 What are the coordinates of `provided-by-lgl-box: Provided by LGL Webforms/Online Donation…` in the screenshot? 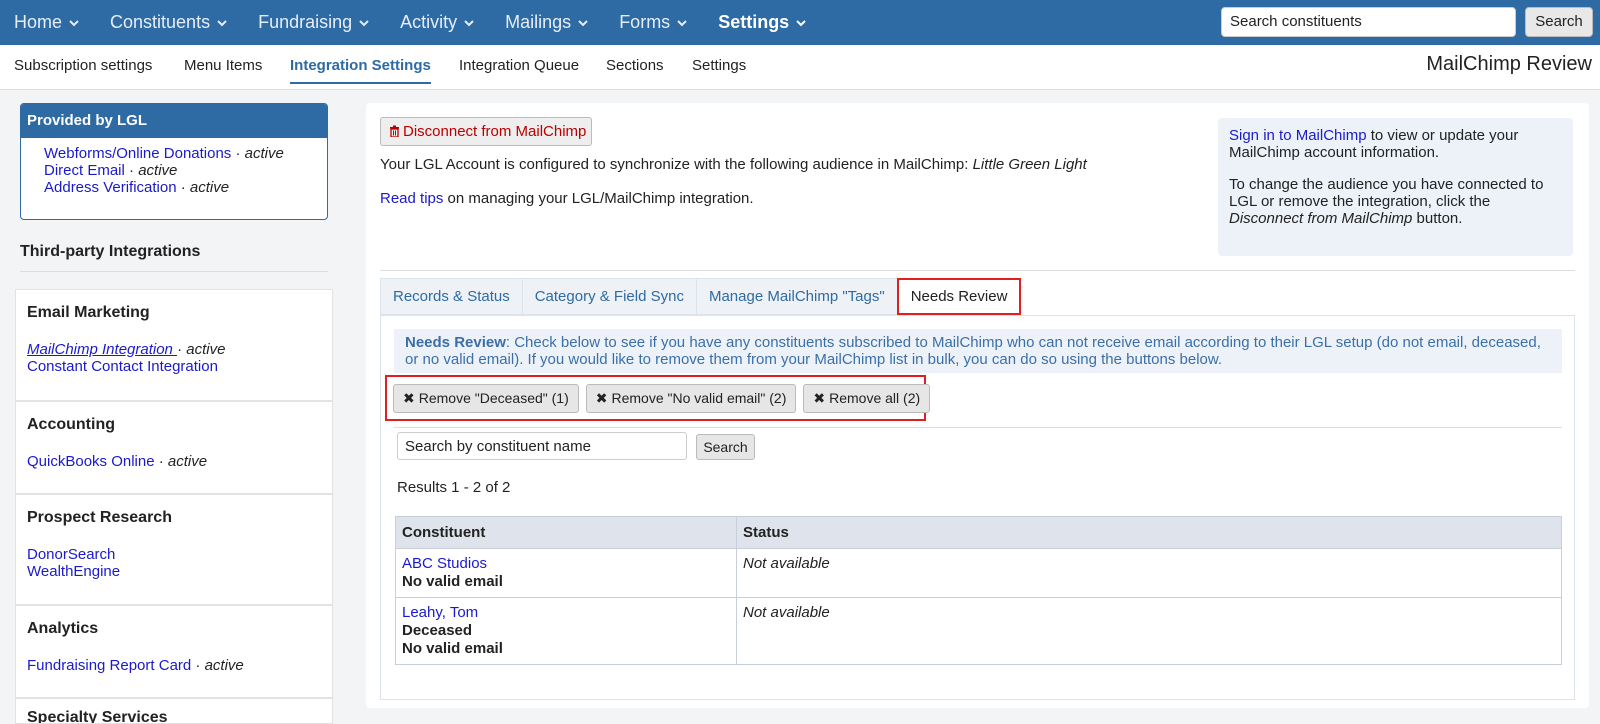 It's located at (174, 161).